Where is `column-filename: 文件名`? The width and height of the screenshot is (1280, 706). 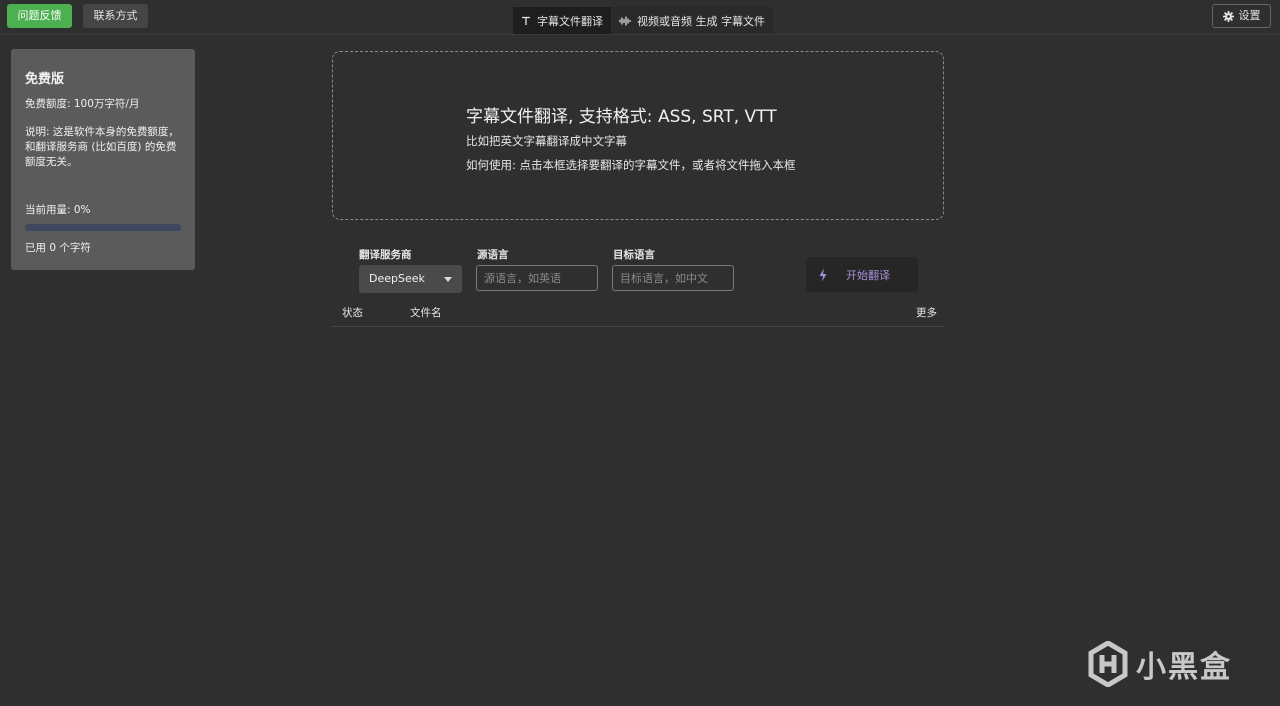
column-filename: 文件名 is located at coordinates (426, 313).